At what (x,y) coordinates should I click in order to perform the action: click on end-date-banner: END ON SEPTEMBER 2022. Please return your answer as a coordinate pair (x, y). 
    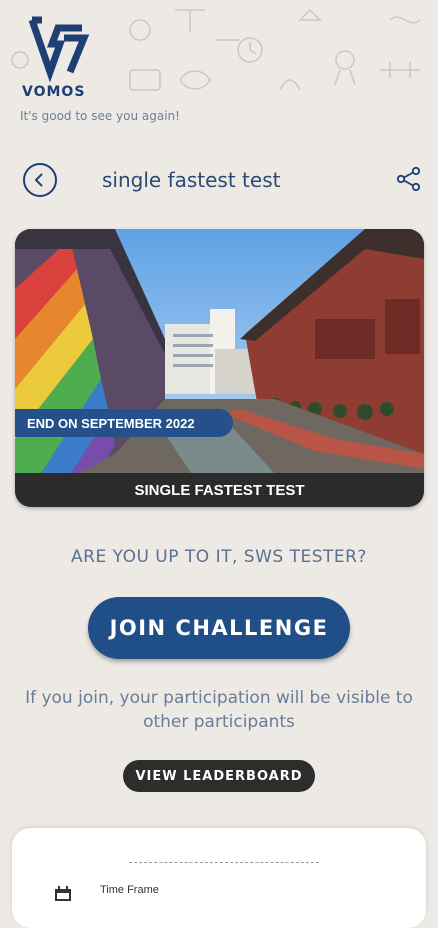
    Looking at the image, I should click on (124, 423).